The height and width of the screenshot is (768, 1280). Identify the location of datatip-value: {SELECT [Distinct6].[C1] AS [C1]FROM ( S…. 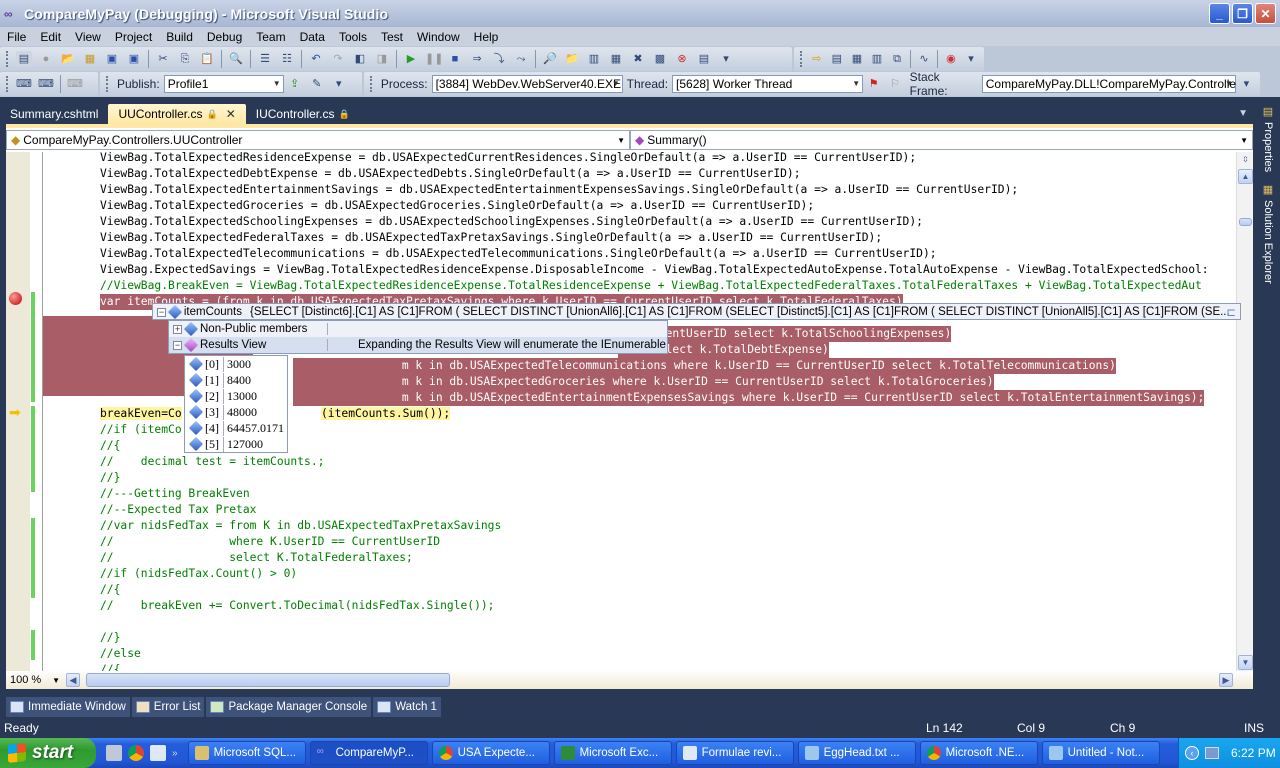
(745, 312).